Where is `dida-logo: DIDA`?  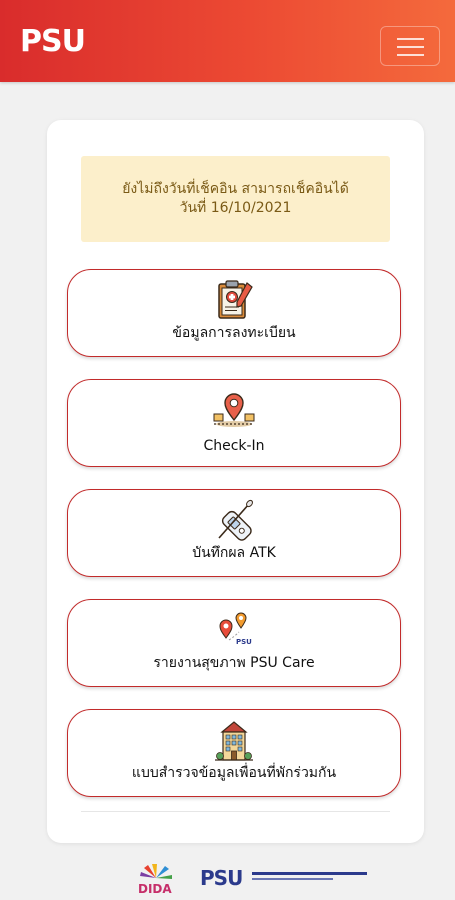
dida-logo: DIDA is located at coordinates (156, 876).